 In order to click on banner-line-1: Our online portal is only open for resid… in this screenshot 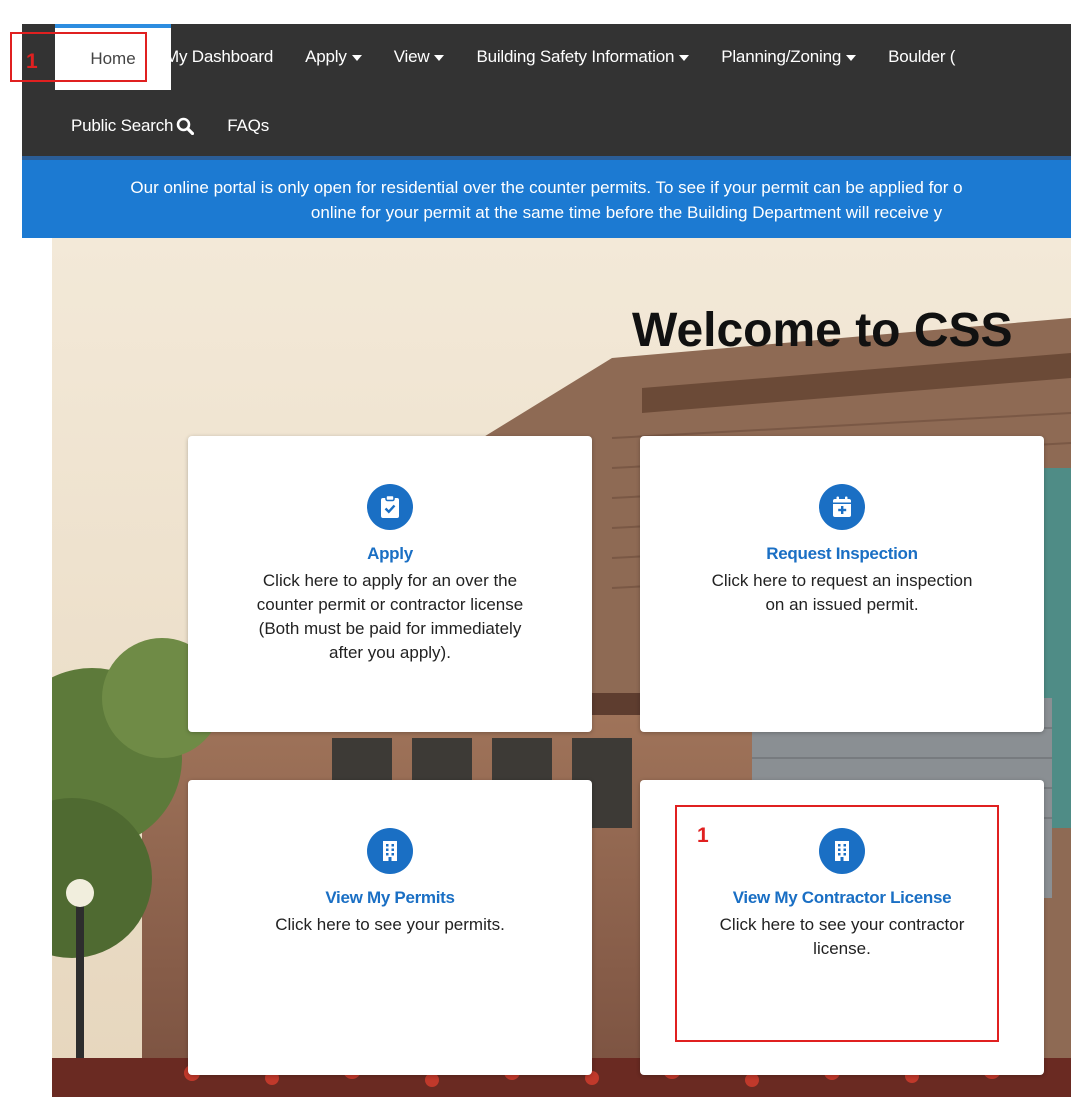, I will do `click(546, 187)`.